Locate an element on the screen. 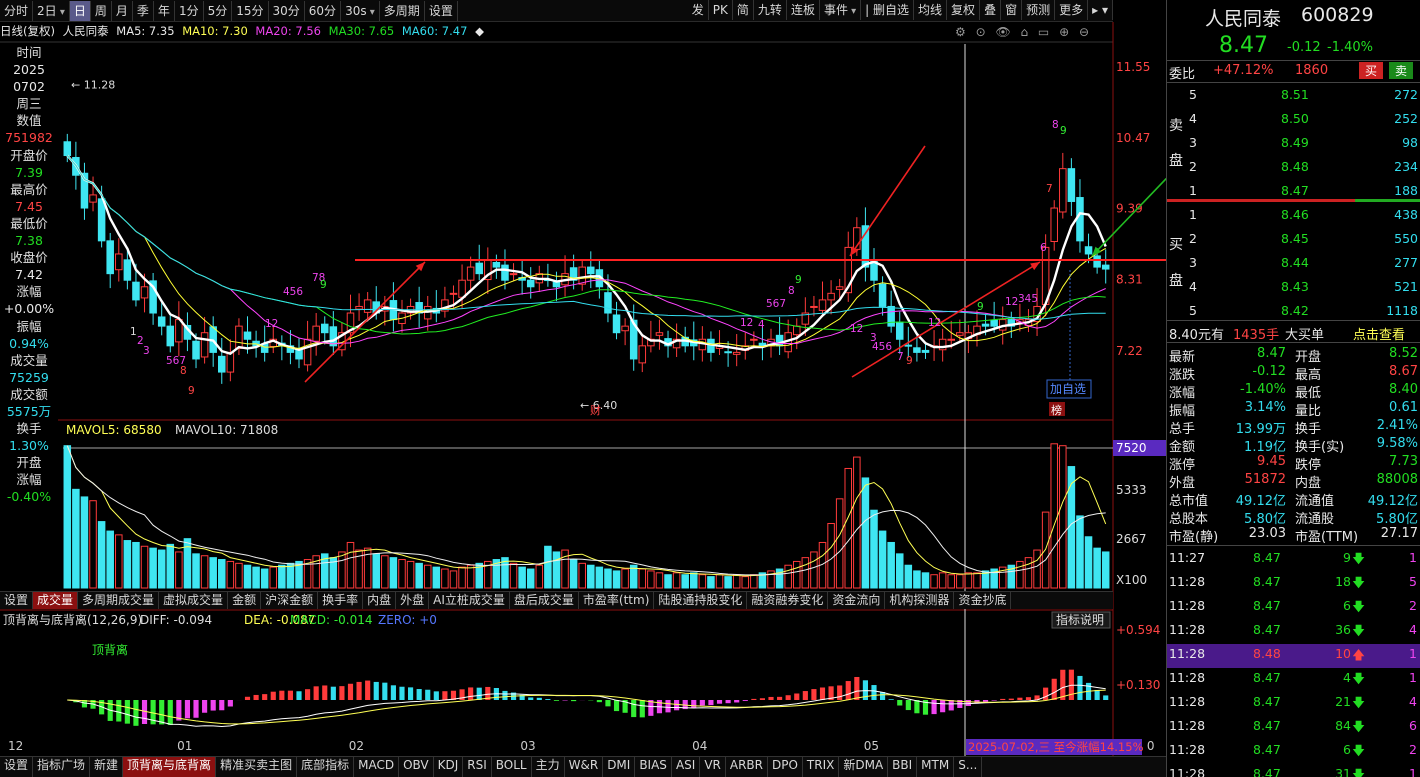 This screenshot has height=777, width=1420. vol-tab-8: 外盘 is located at coordinates (413, 600).